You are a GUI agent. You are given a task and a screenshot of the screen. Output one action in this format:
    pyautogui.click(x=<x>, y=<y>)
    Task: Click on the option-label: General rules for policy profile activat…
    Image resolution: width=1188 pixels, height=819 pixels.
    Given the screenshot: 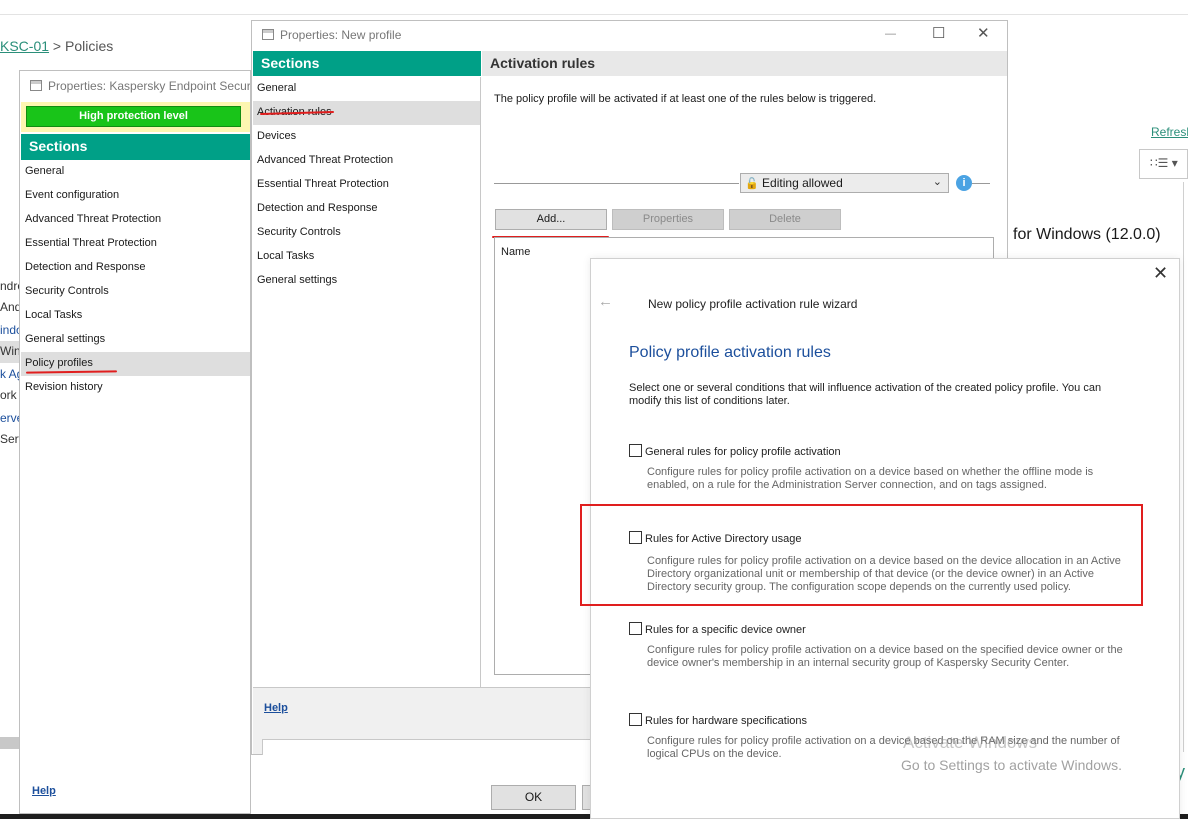 What is the action you would take?
    pyautogui.click(x=743, y=452)
    